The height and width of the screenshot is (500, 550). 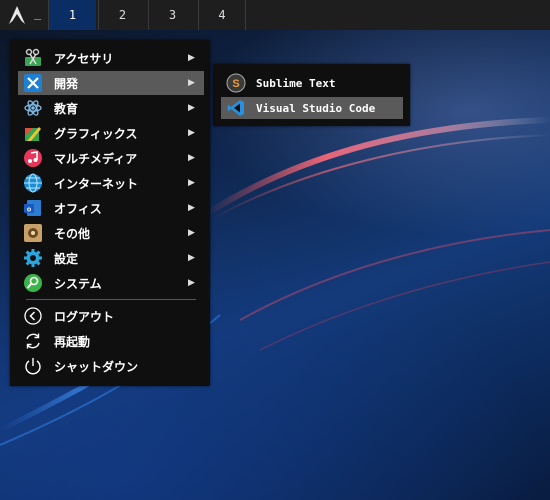 What do you see at coordinates (312, 83) in the screenshot?
I see `submenu-item-sublime-text: S Sublime Text` at bounding box center [312, 83].